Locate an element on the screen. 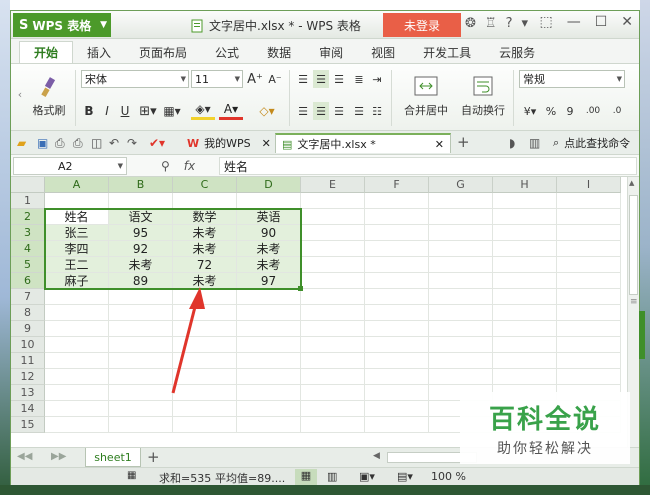 This screenshot has height=495, width=650. annotation-arrow-shaft is located at coordinates (185, 346).